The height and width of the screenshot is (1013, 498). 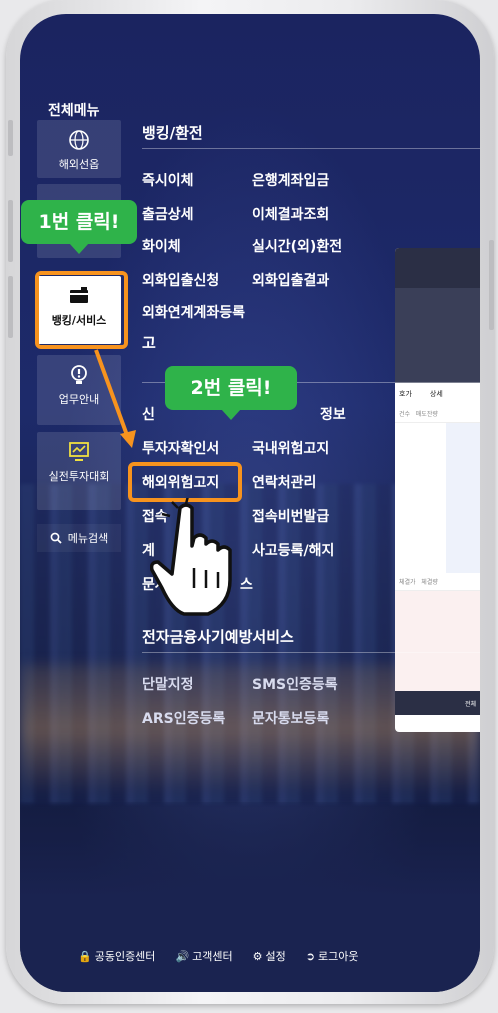 What do you see at coordinates (193, 312) in the screenshot?
I see `menu-item-fx-linked-account: 외화연계계좌등록` at bounding box center [193, 312].